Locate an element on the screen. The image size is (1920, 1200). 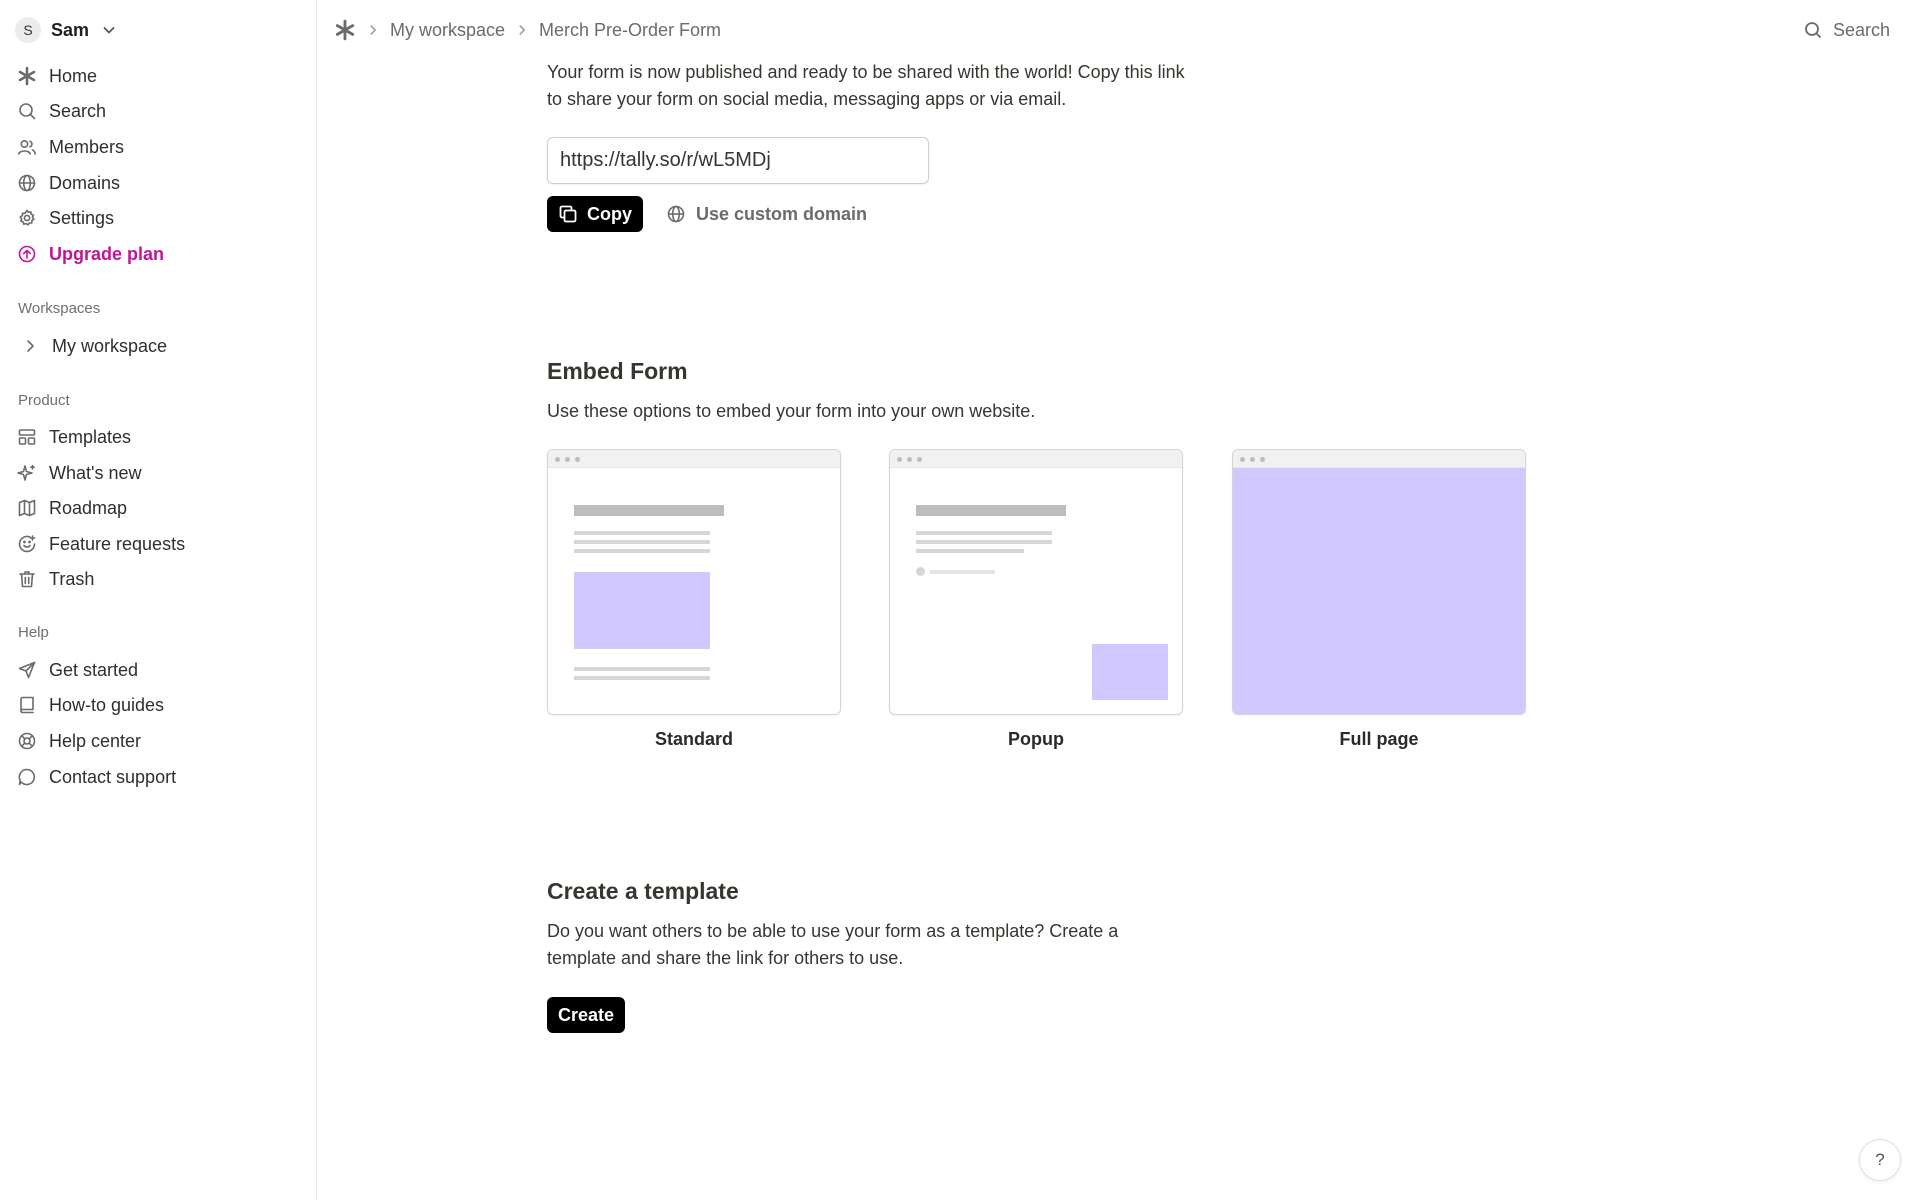
copy-label: Copy is located at coordinates (609, 213).